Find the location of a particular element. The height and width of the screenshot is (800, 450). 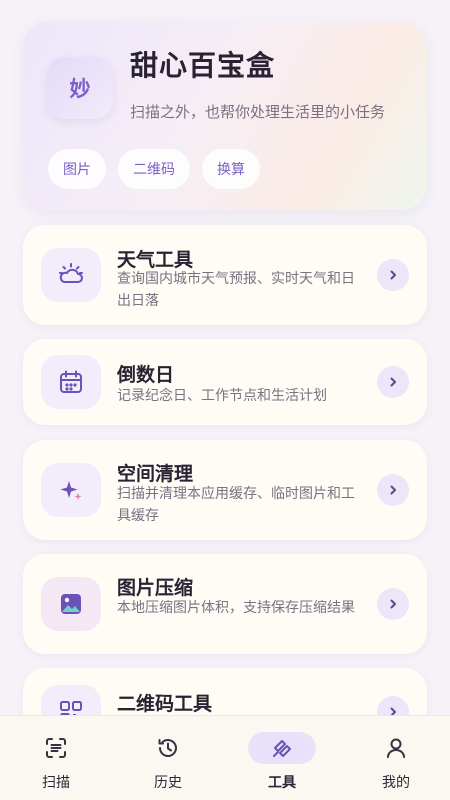

profile-icon is located at coordinates (396, 748).